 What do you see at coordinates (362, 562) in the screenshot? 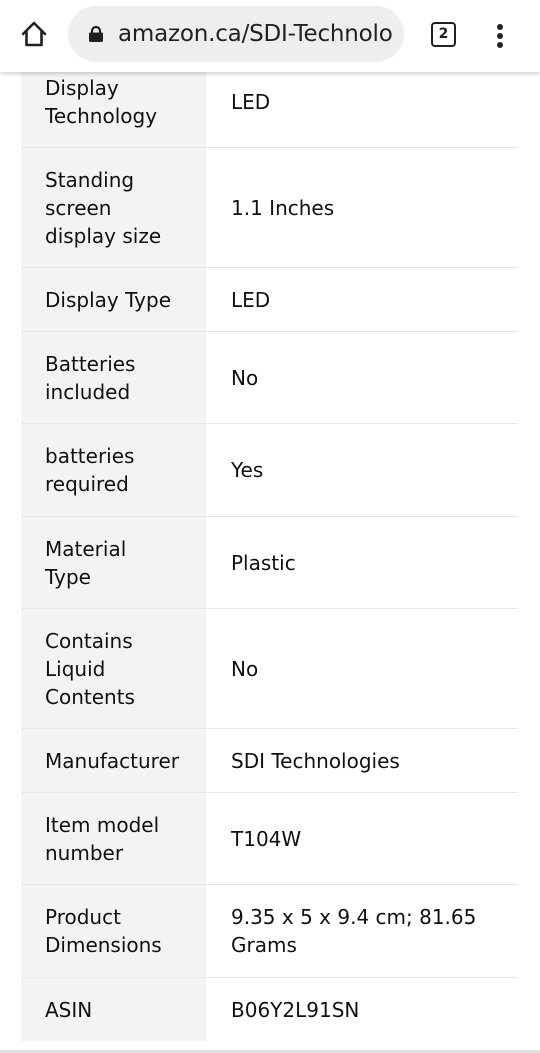
I see `spec-value-cell: Plastic` at bounding box center [362, 562].